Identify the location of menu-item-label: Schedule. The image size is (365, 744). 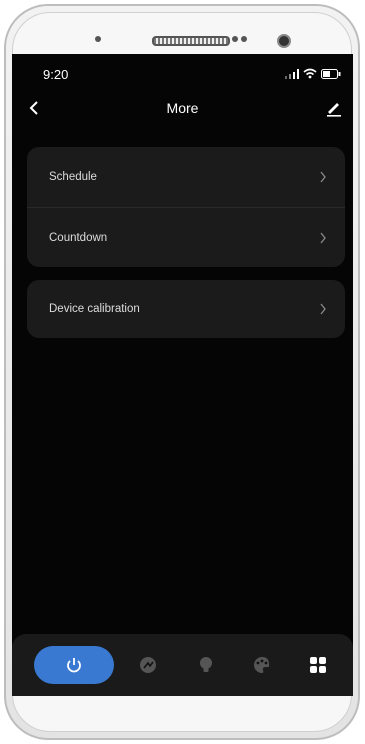
(73, 177).